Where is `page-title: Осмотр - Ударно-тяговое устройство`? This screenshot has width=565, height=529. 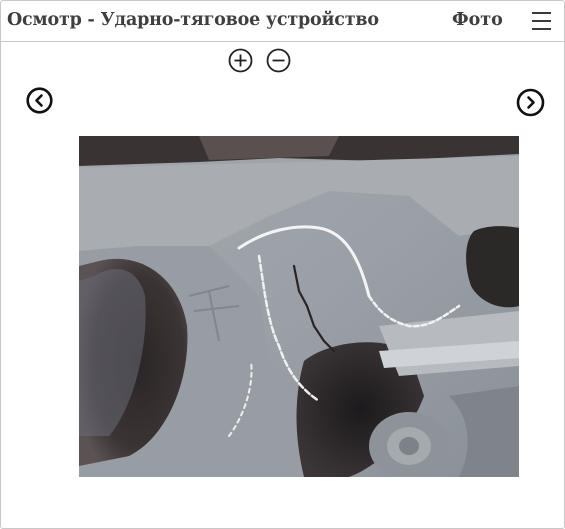
page-title: Осмотр - Ударно-тяговое устройство is located at coordinates (193, 20).